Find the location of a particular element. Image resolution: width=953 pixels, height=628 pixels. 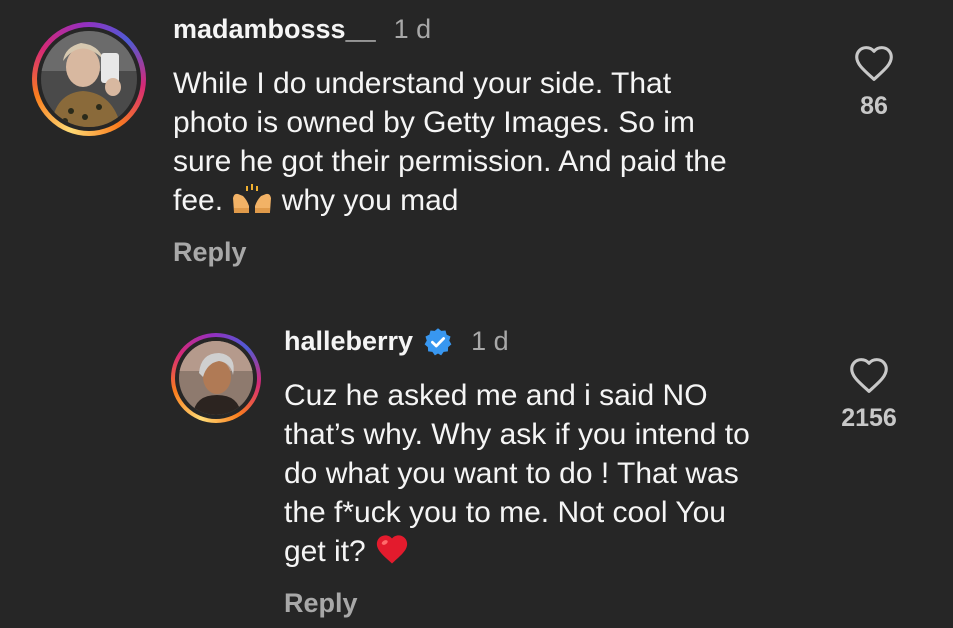

comment-header: madambosss__ 1 d is located at coordinates (302, 29).